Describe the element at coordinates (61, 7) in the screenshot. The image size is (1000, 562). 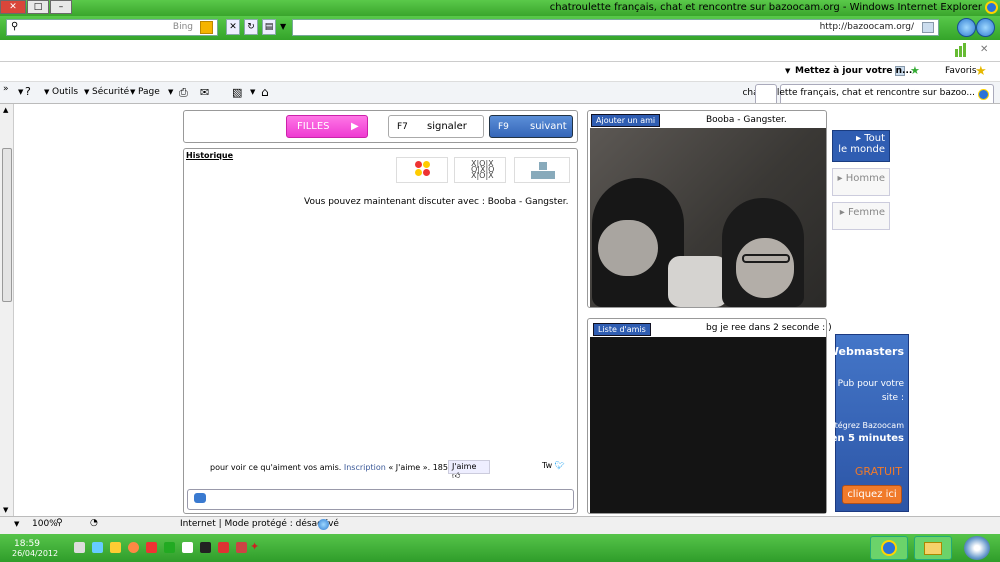
I see `minimize-window-button: –` at that location.